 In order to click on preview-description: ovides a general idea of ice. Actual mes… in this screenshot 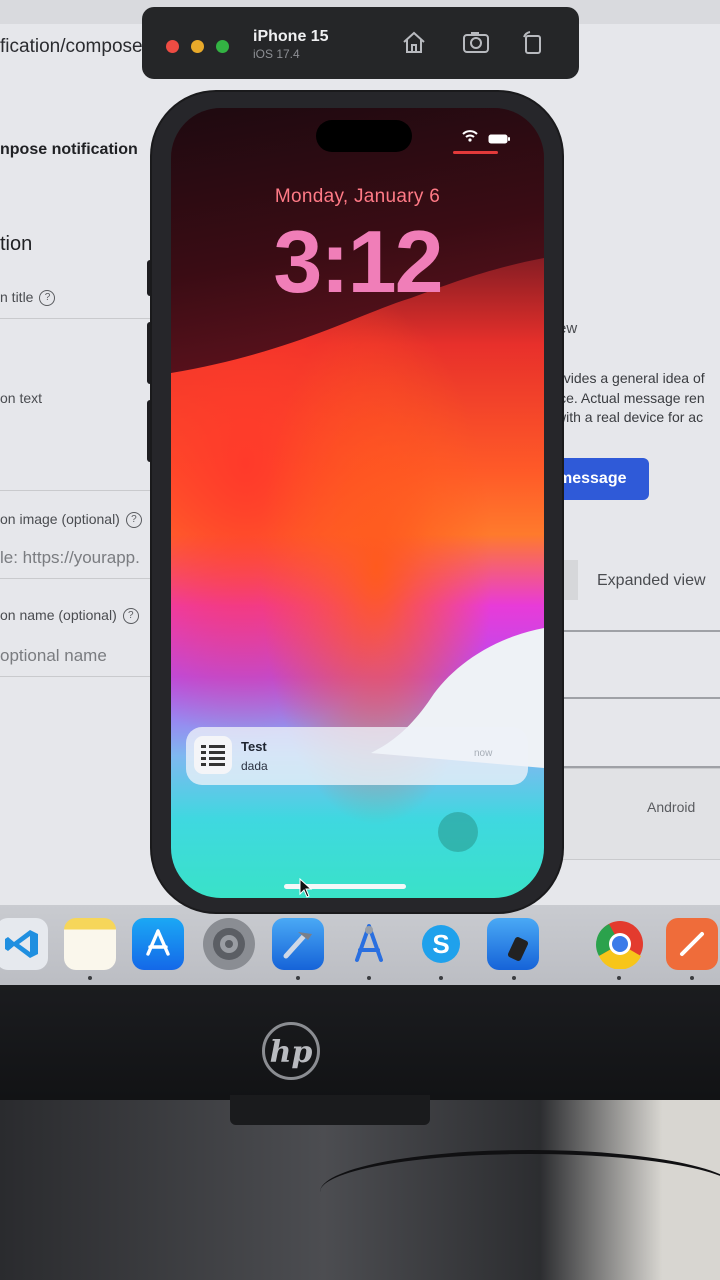, I will do `click(630, 397)`.